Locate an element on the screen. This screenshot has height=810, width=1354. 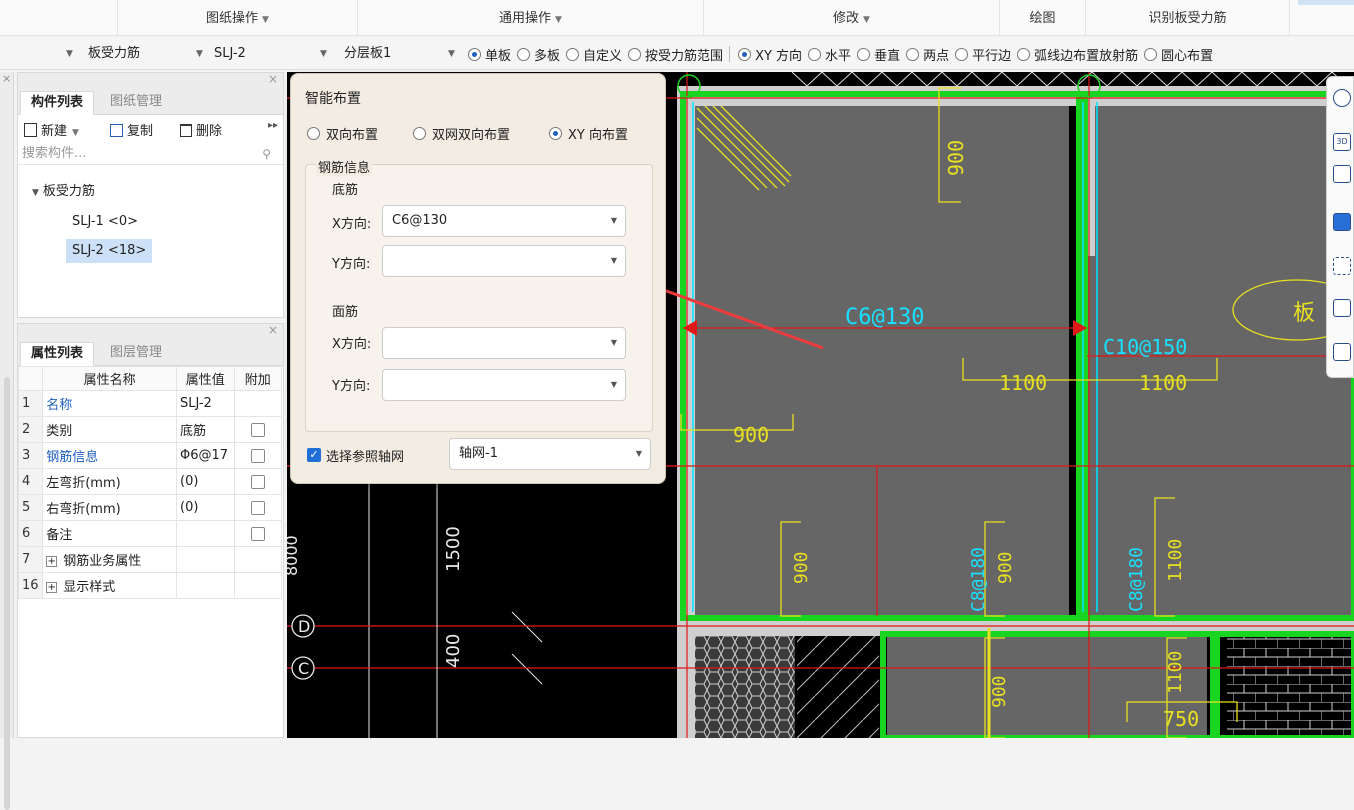
component-view-icon is located at coordinates (1342, 308).